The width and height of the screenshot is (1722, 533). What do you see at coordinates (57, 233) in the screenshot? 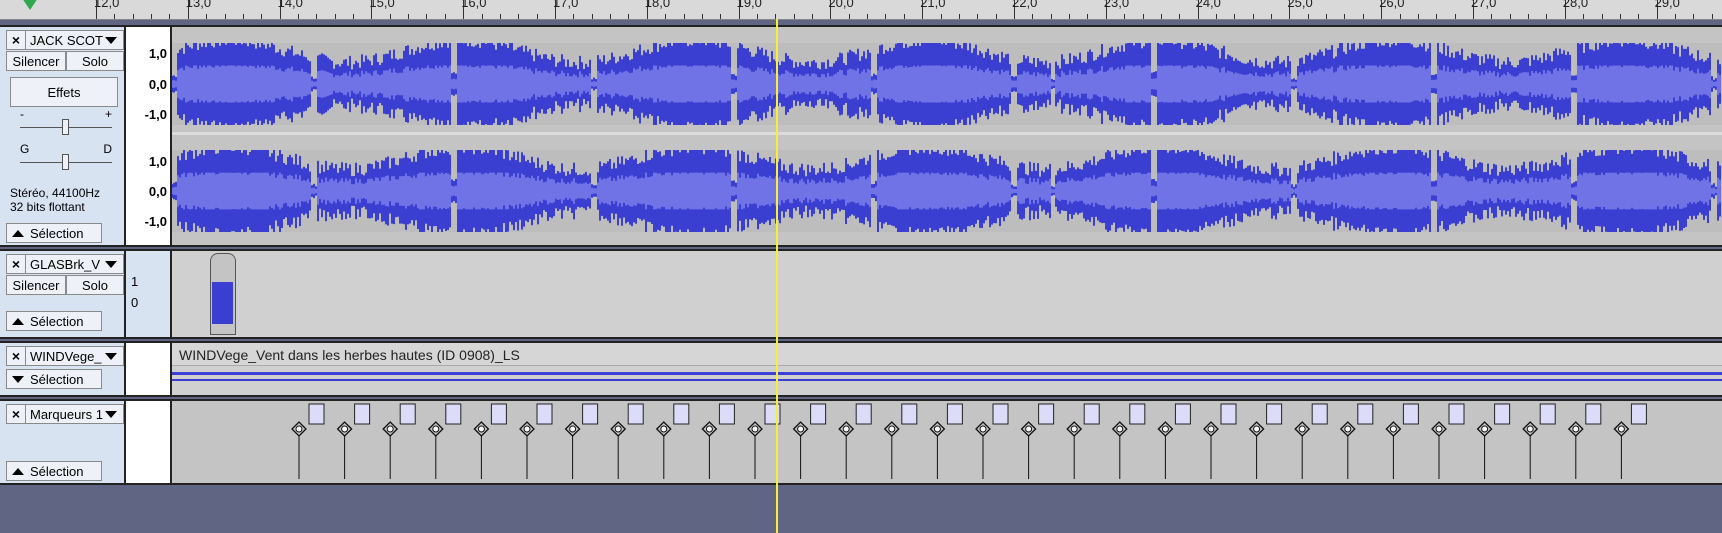
I see `select-button-label: Sélection` at bounding box center [57, 233].